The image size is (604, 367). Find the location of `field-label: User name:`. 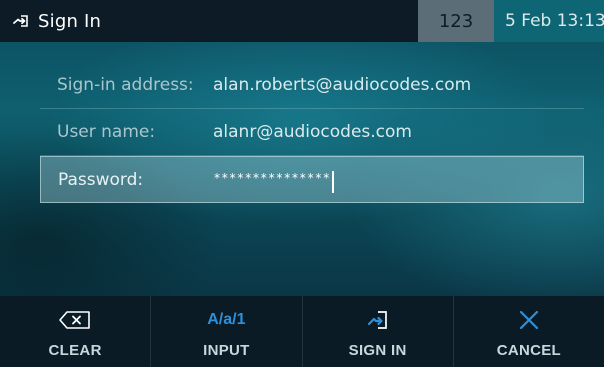

field-label: User name: is located at coordinates (106, 132).